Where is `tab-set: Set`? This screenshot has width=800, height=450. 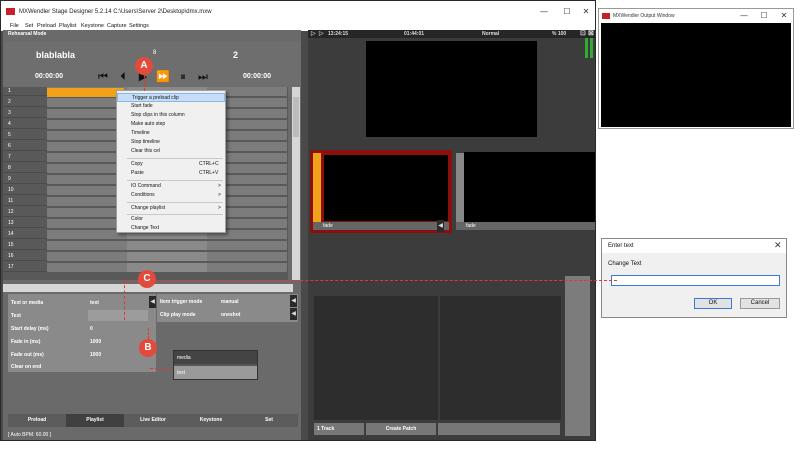
tab-set: Set is located at coordinates (269, 420).